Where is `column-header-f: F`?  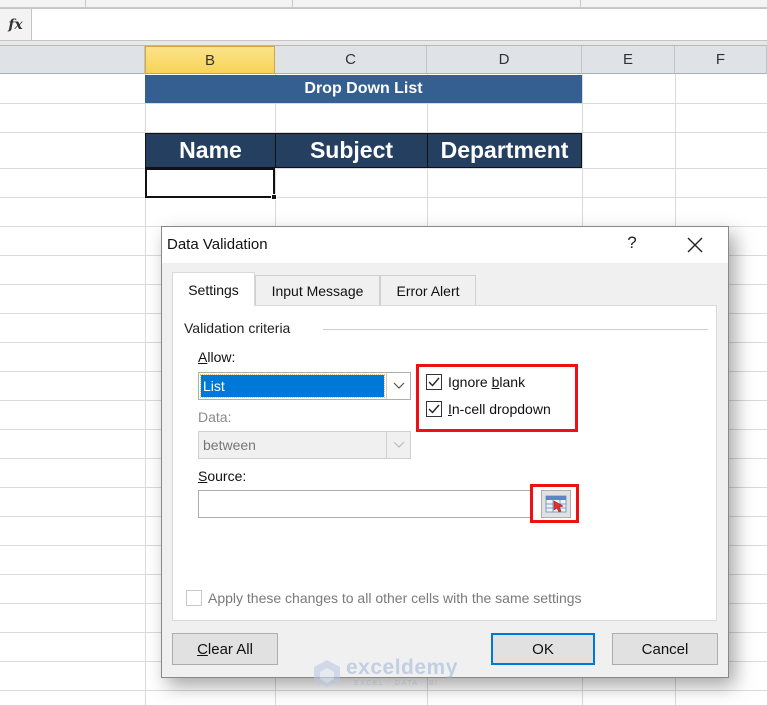 column-header-f: F is located at coordinates (721, 60).